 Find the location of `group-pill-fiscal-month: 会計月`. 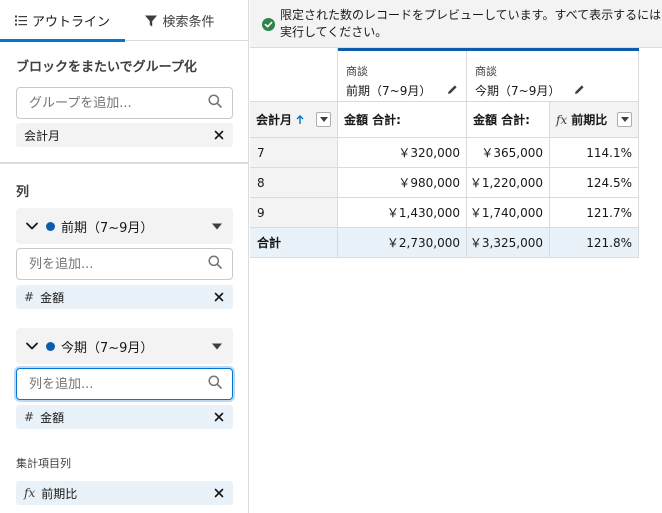

group-pill-fiscal-month: 会計月 is located at coordinates (124, 135).